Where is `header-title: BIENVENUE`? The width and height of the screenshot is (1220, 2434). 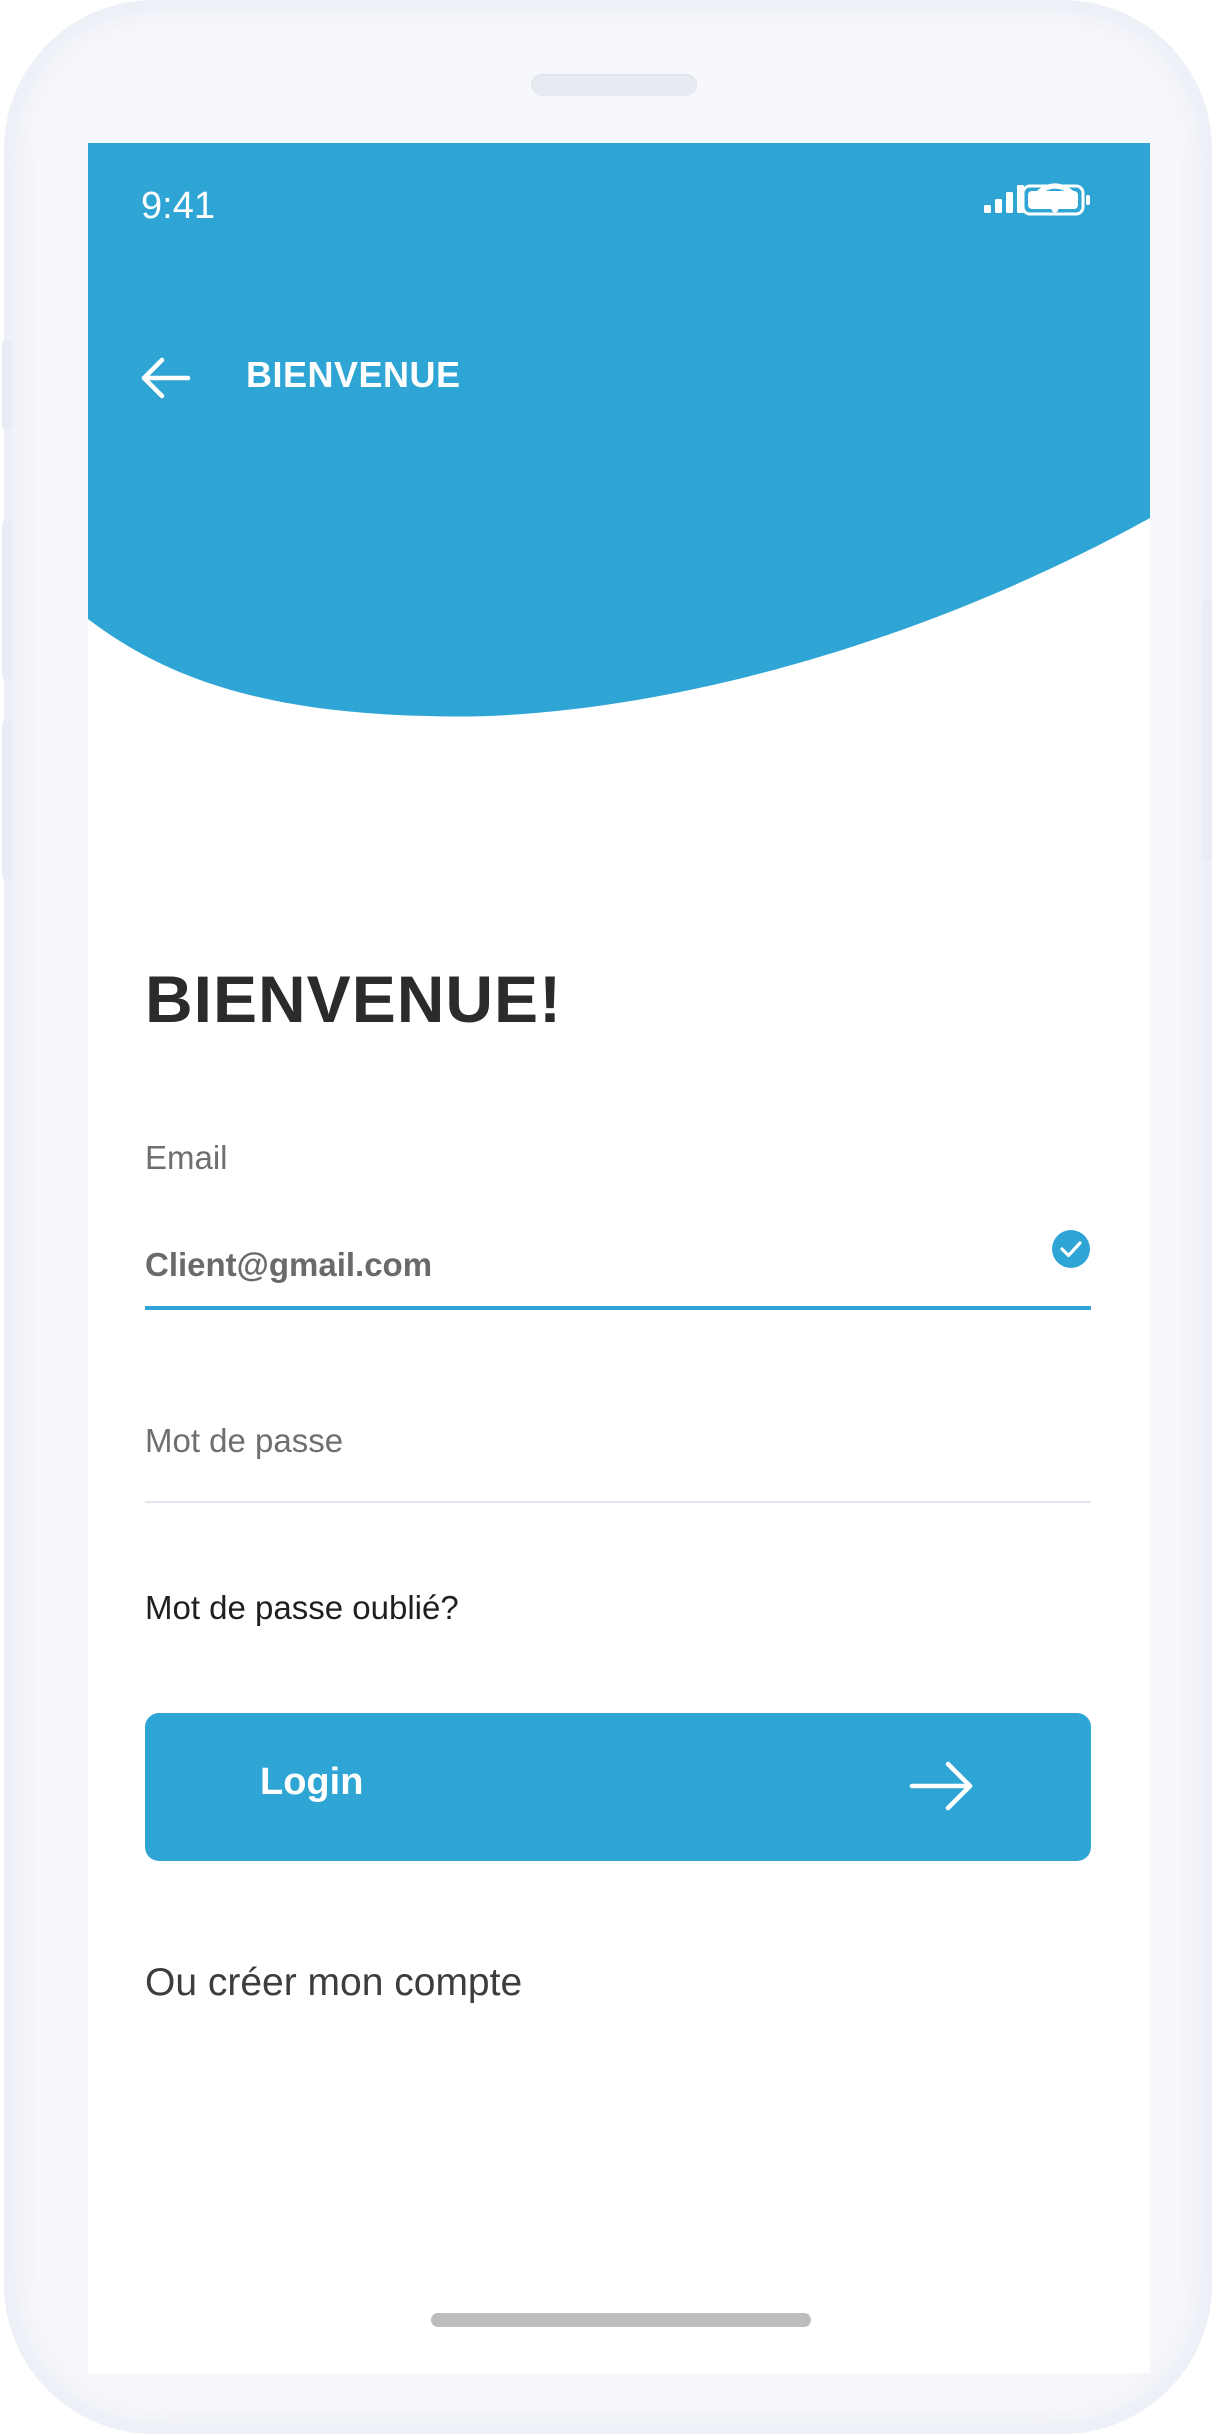 header-title: BIENVENUE is located at coordinates (353, 374).